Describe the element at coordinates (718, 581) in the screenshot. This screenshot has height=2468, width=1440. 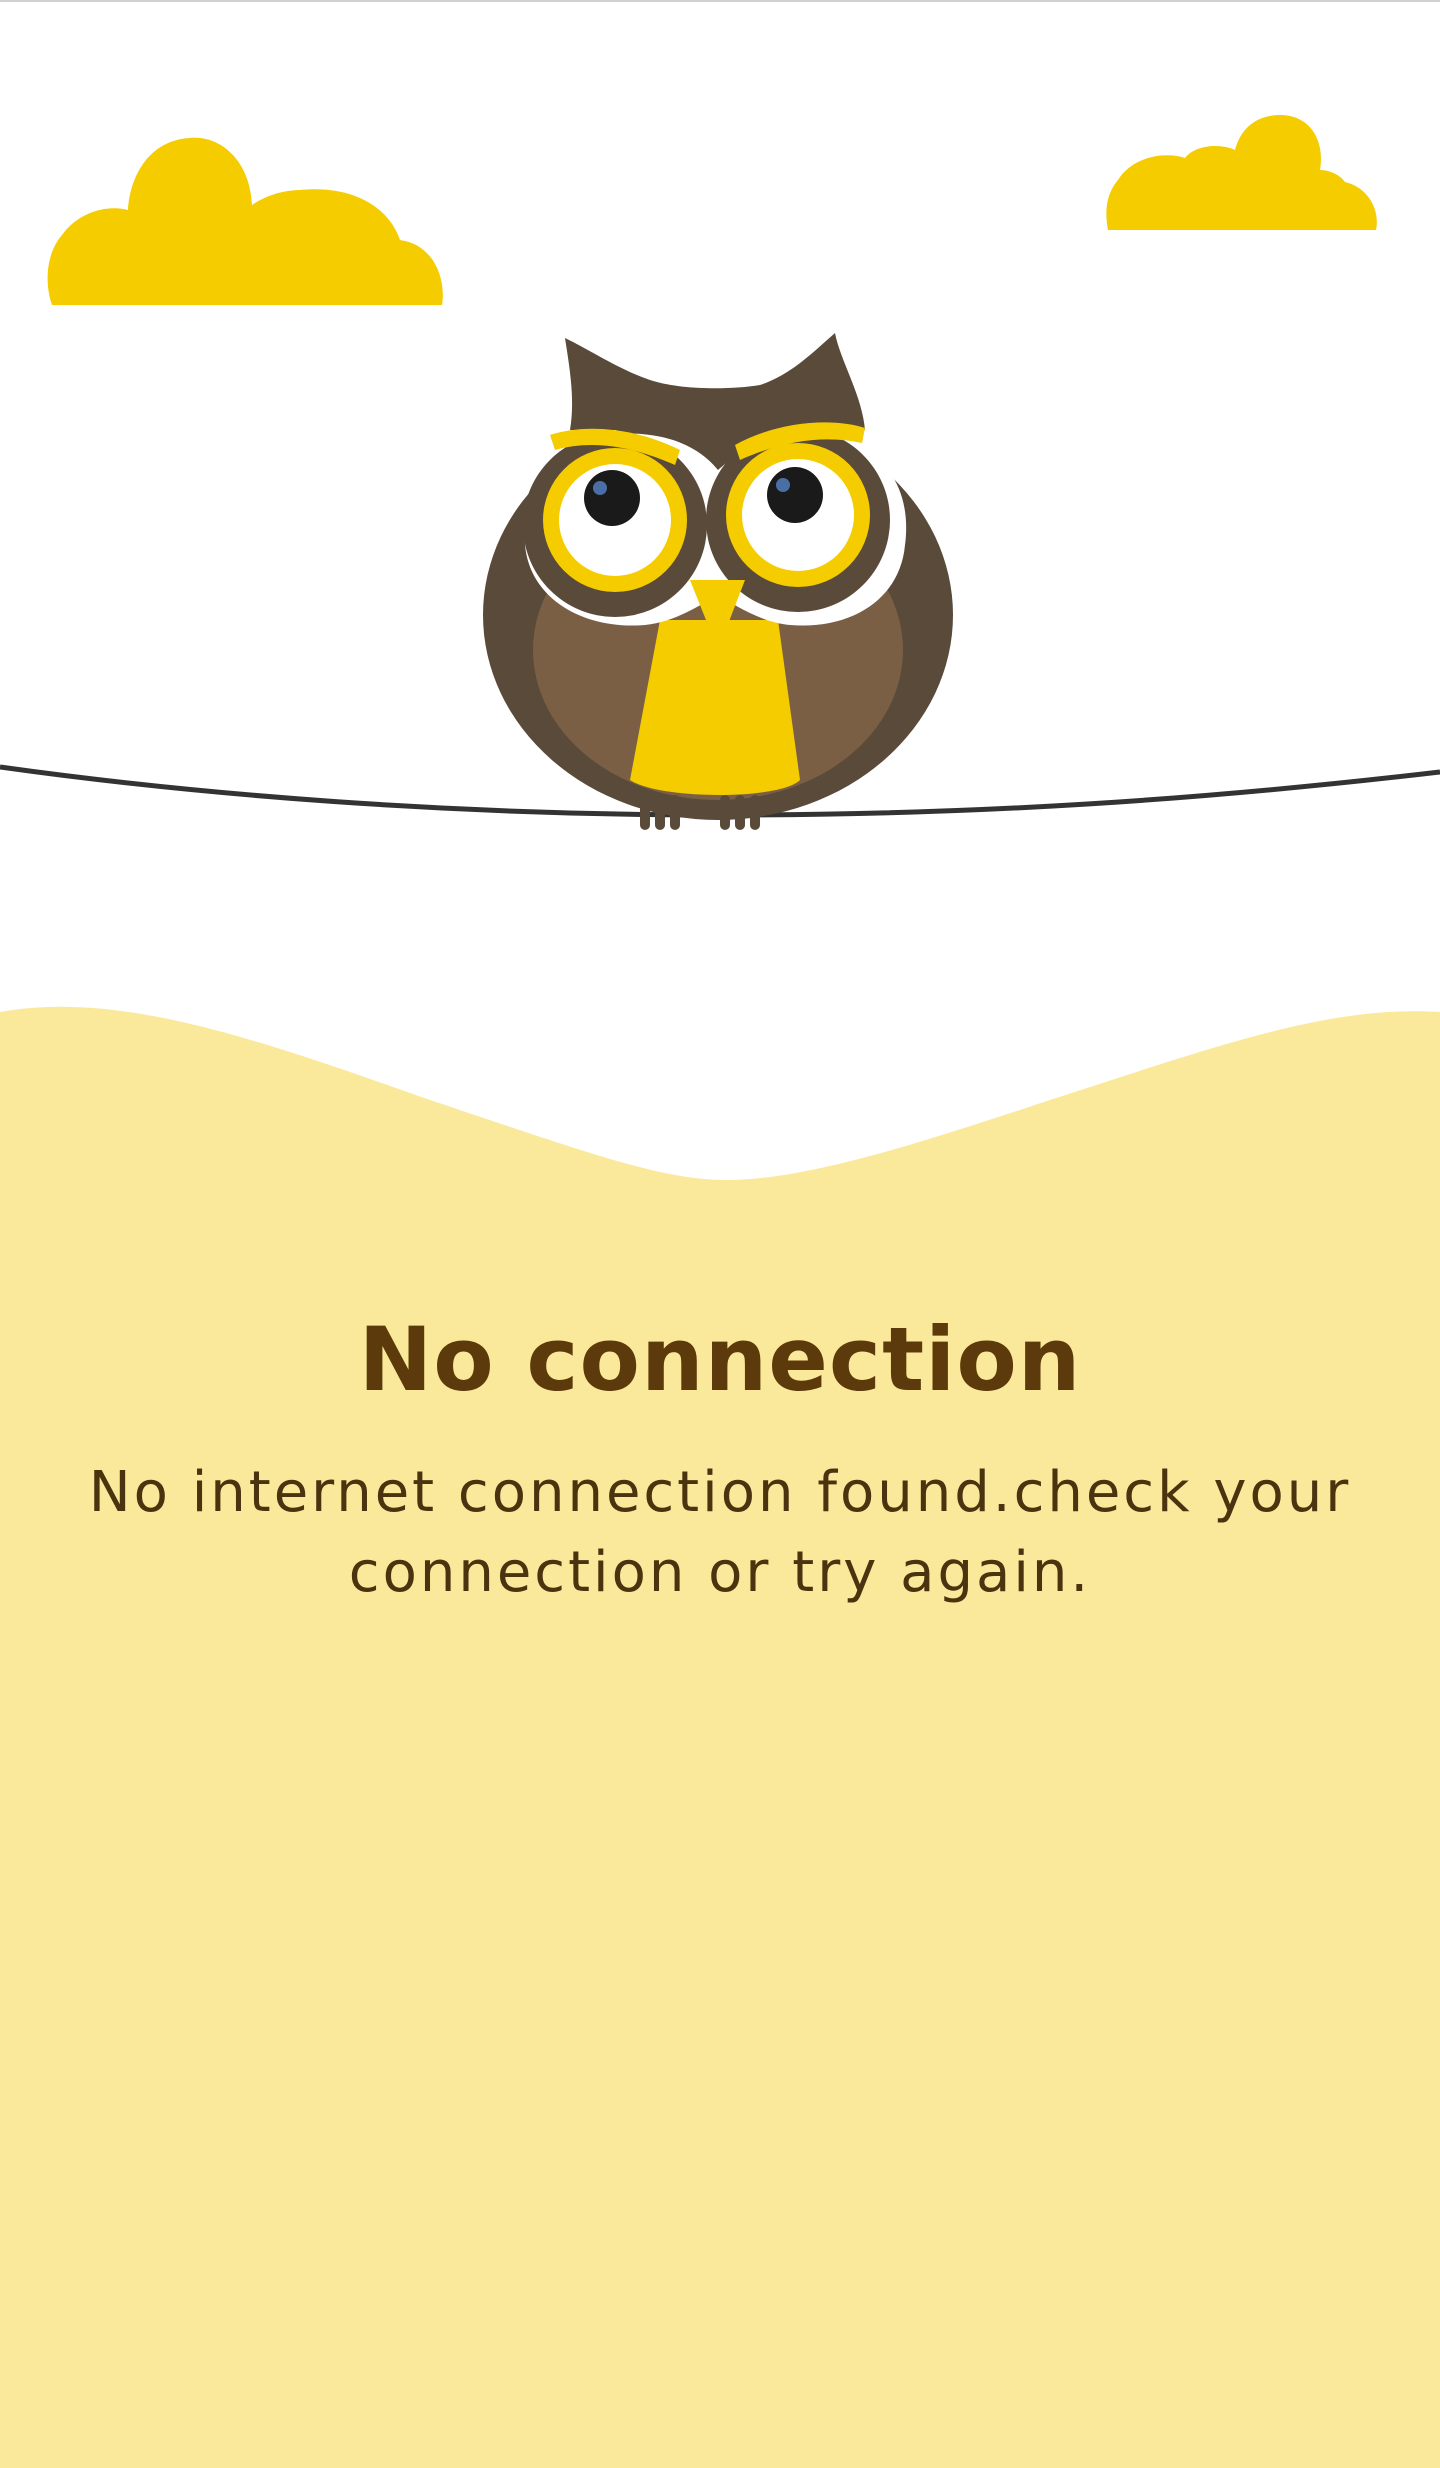
I see `owl-mascot-icon` at that location.